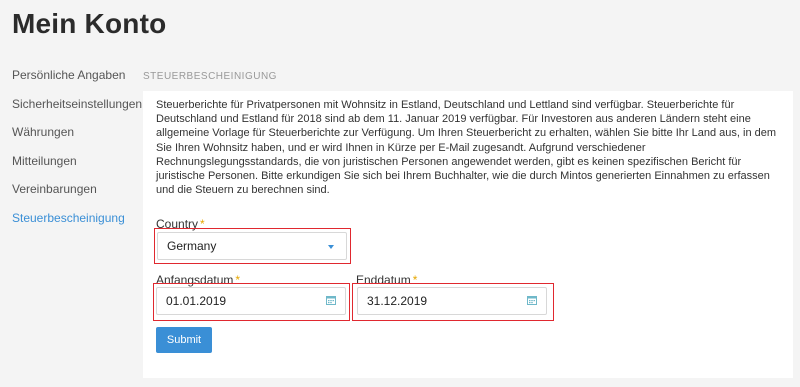  I want to click on start-date-value: 01.01.2019, so click(196, 301).